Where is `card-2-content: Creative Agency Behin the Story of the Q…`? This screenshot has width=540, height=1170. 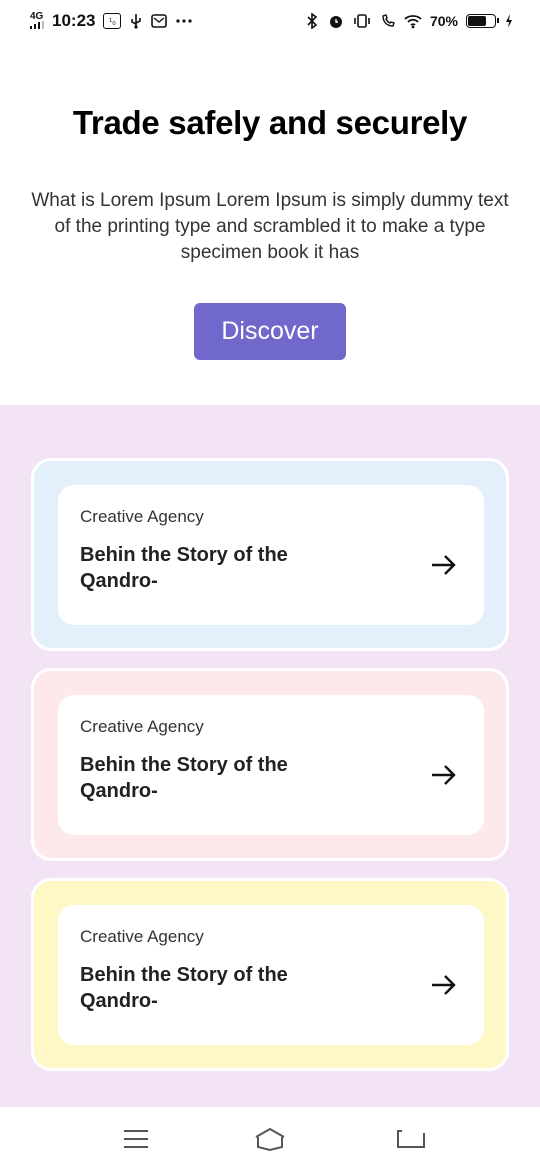 card-2-content: Creative Agency Behin the Story of the Q… is located at coordinates (271, 765).